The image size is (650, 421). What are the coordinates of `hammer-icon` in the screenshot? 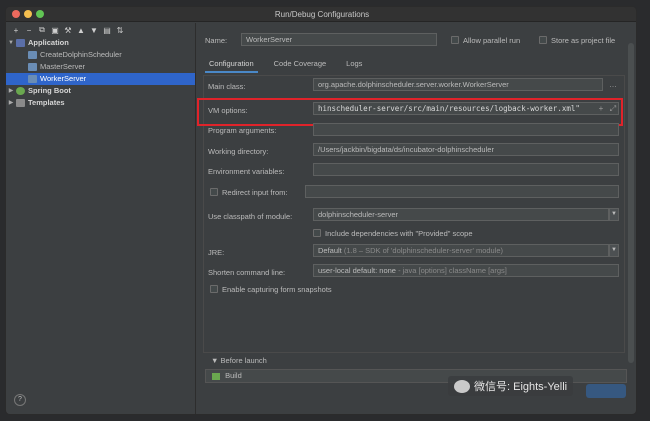 It's located at (216, 376).